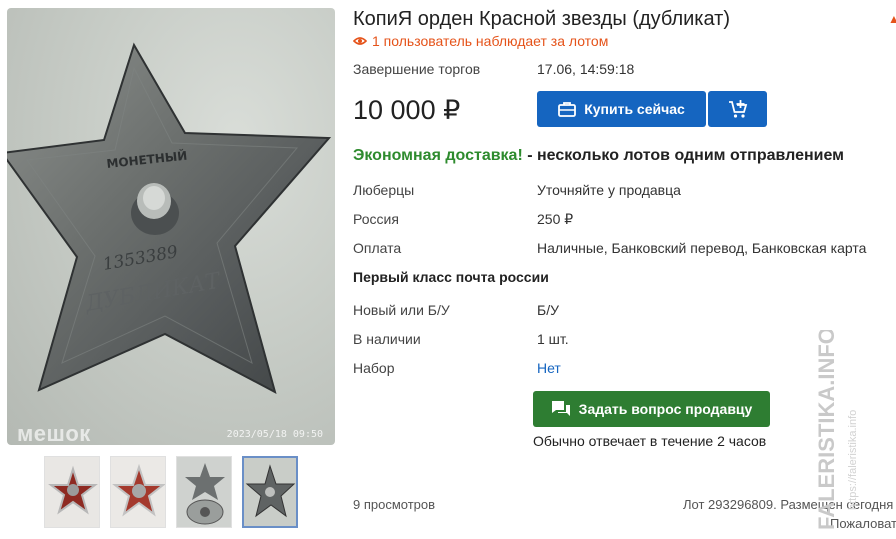 The width and height of the screenshot is (896, 539). Describe the element at coordinates (270, 492) in the screenshot. I see `thumbnail-4-selected` at that location.